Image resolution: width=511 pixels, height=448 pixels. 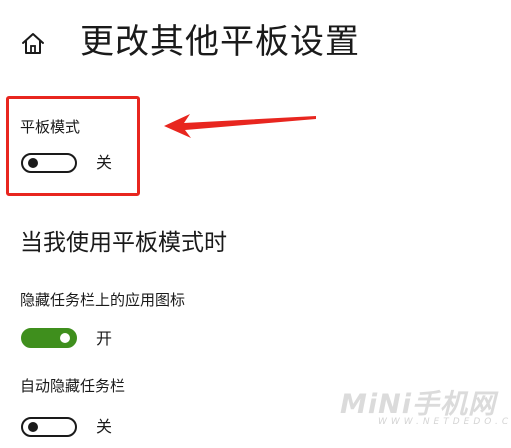 What do you see at coordinates (104, 338) in the screenshot?
I see `hide-taskbar-icons-state-text: 开` at bounding box center [104, 338].